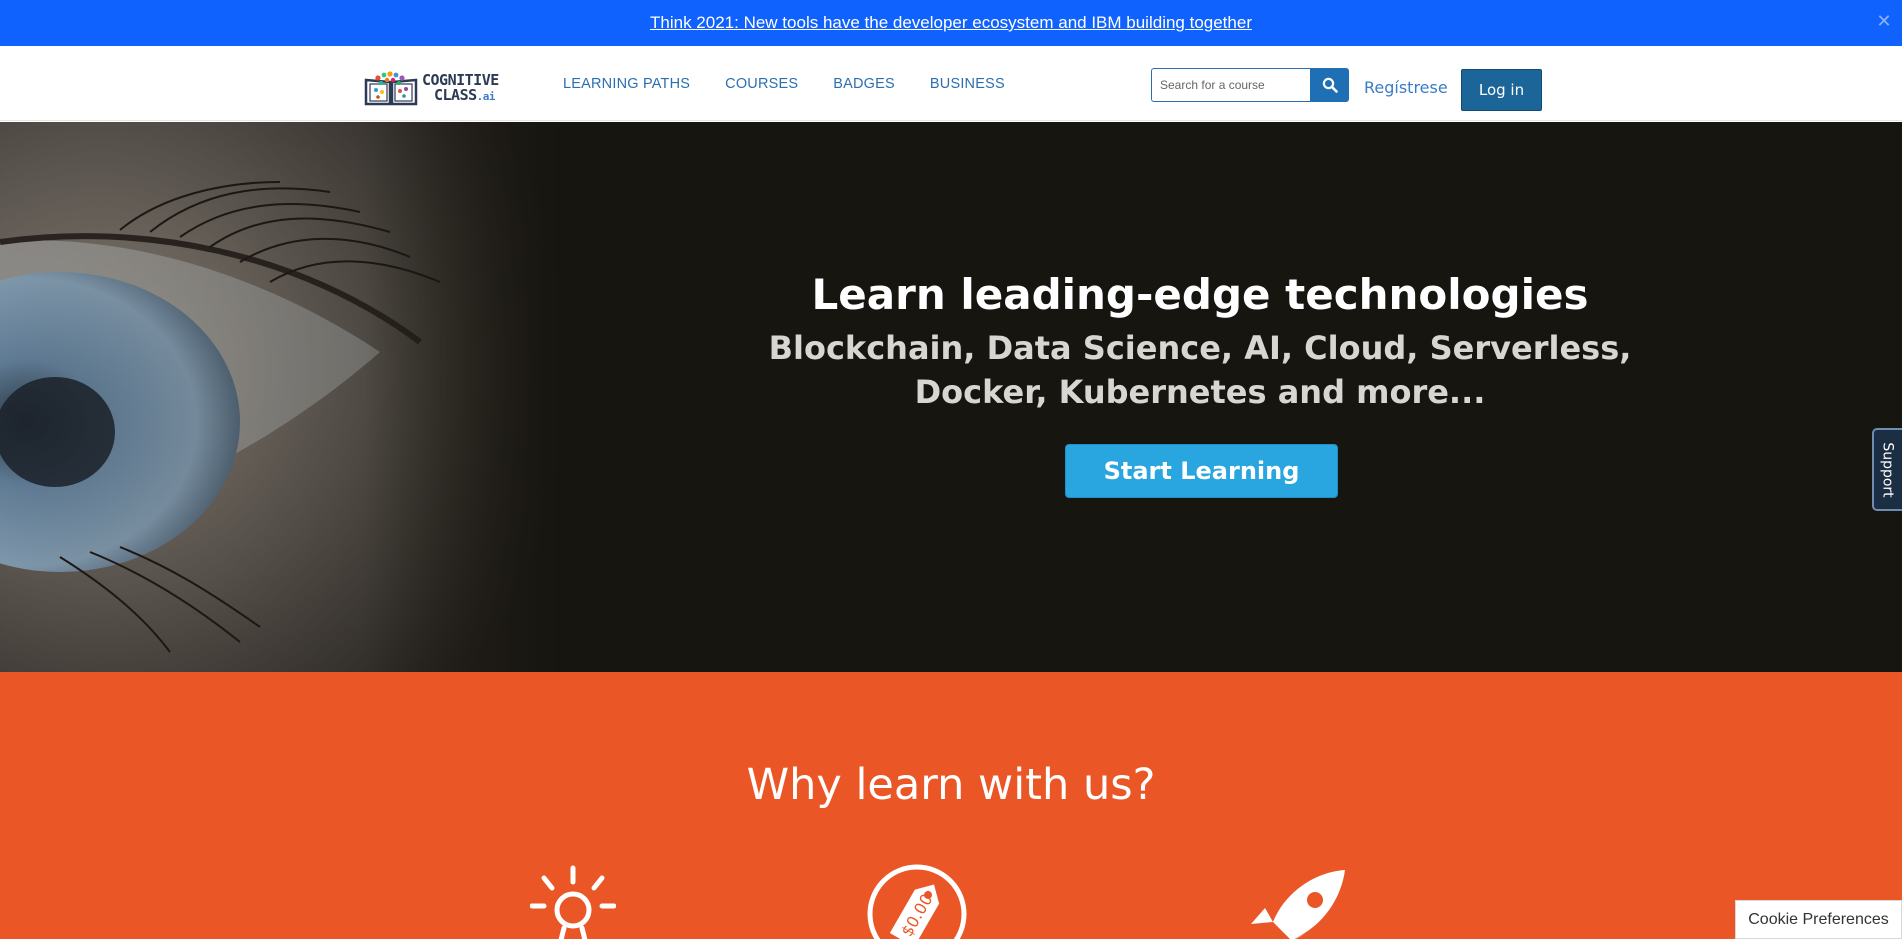  I want to click on support-tab-label: Support, so click(1888, 469).